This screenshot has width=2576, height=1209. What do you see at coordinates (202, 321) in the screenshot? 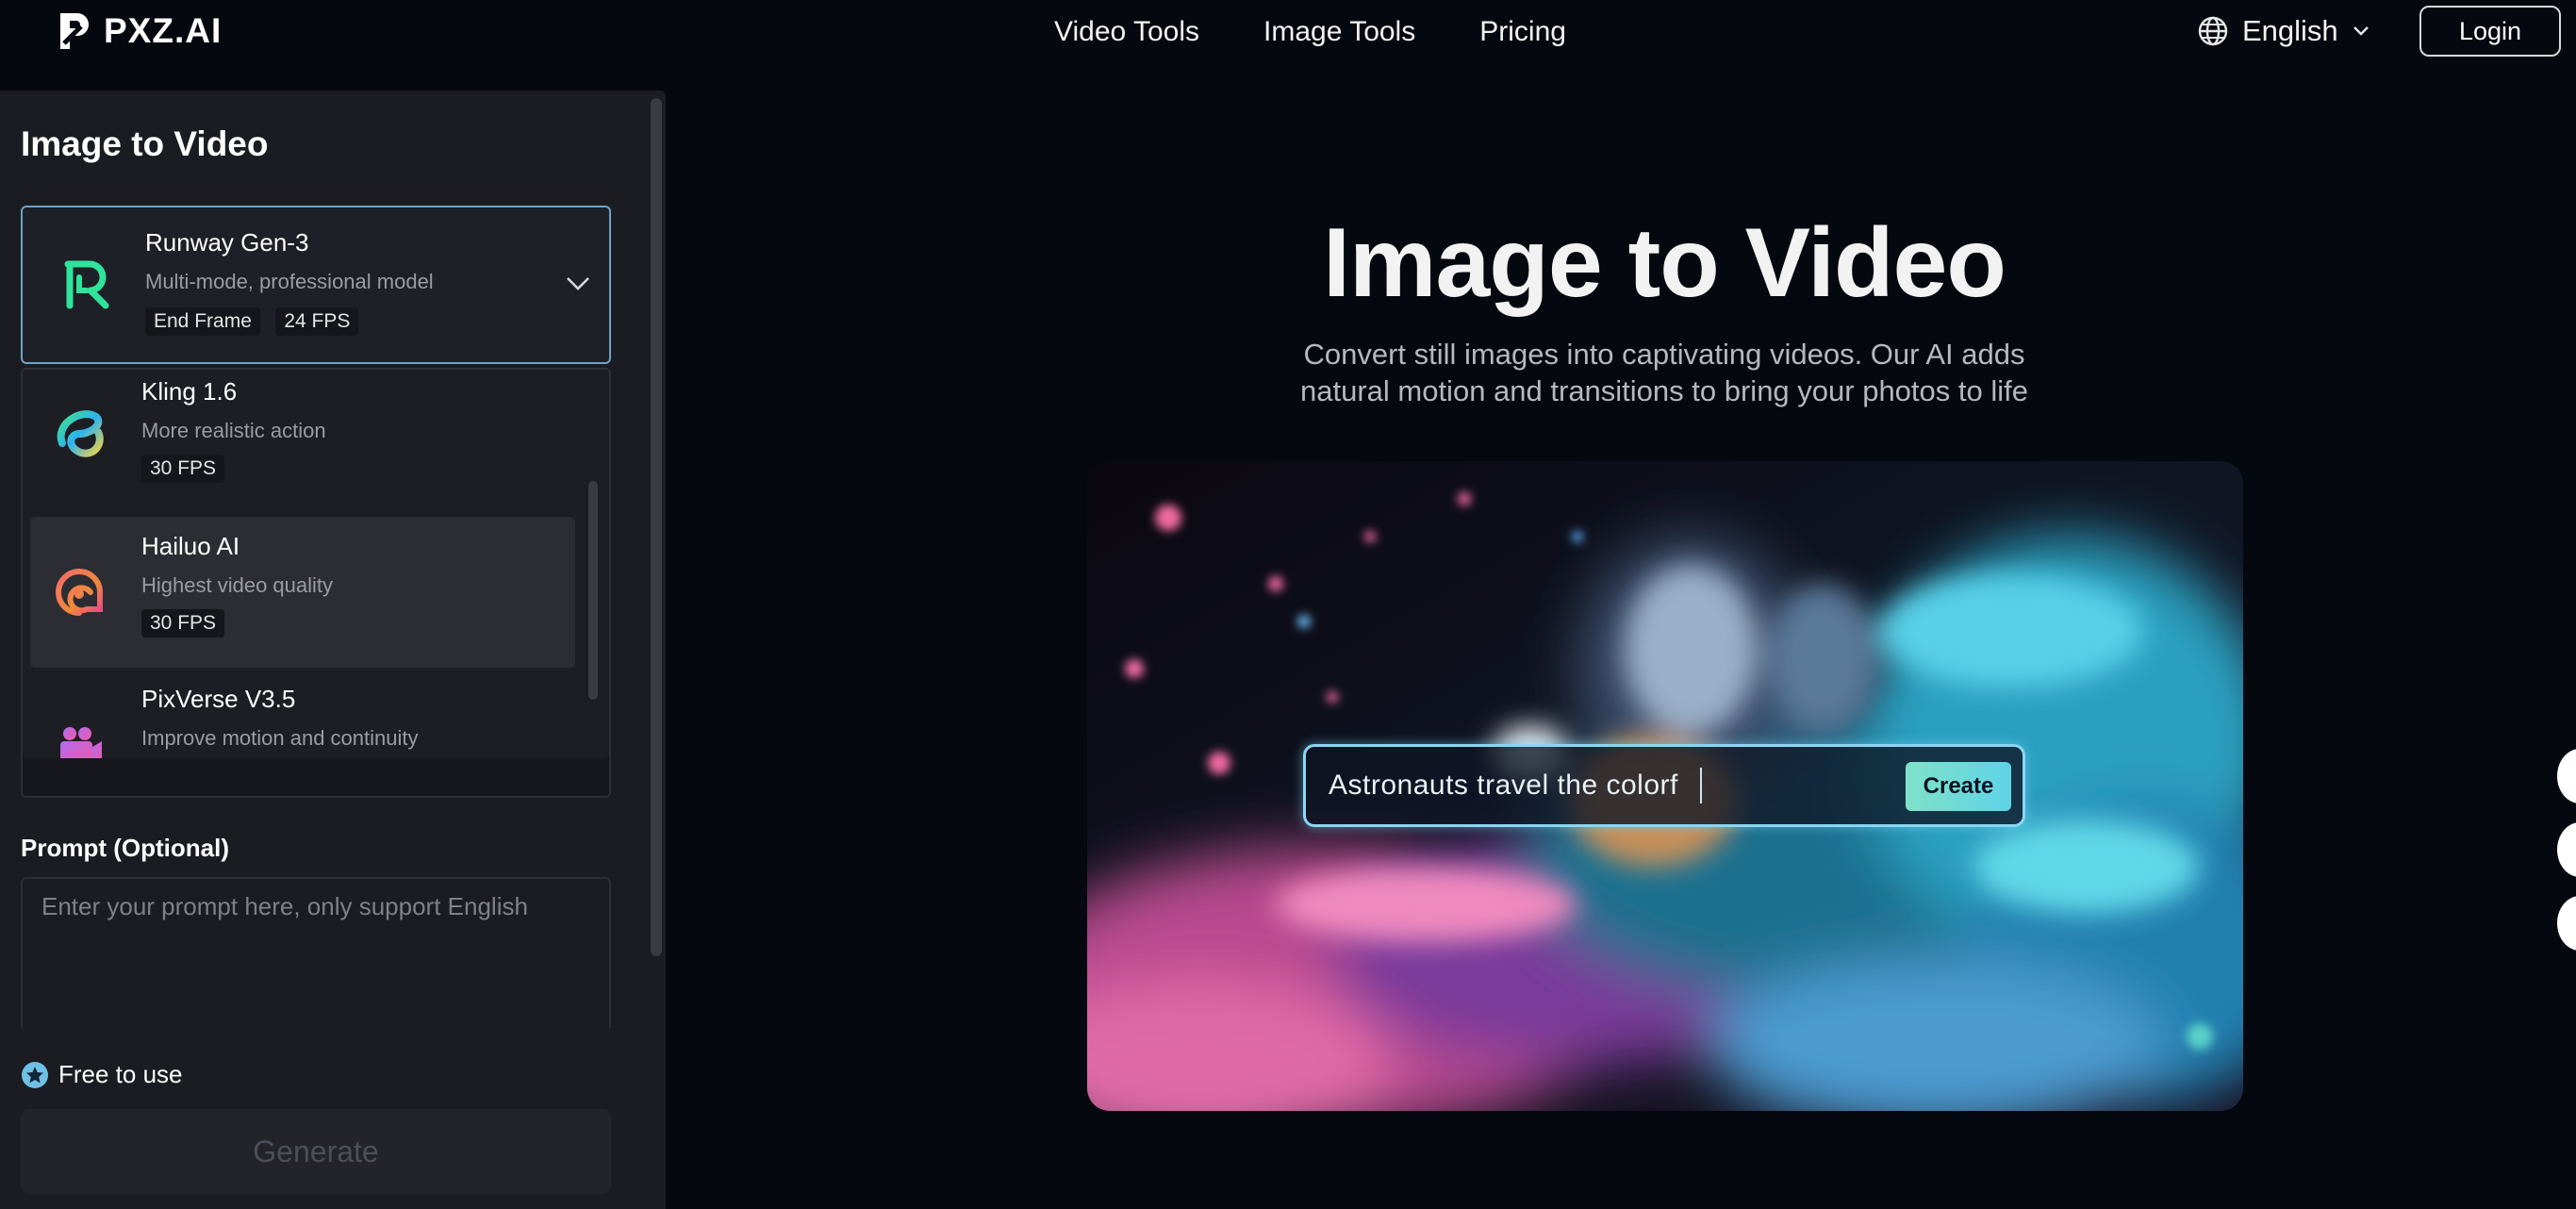
I see `tag-end-frame: End Frame` at bounding box center [202, 321].